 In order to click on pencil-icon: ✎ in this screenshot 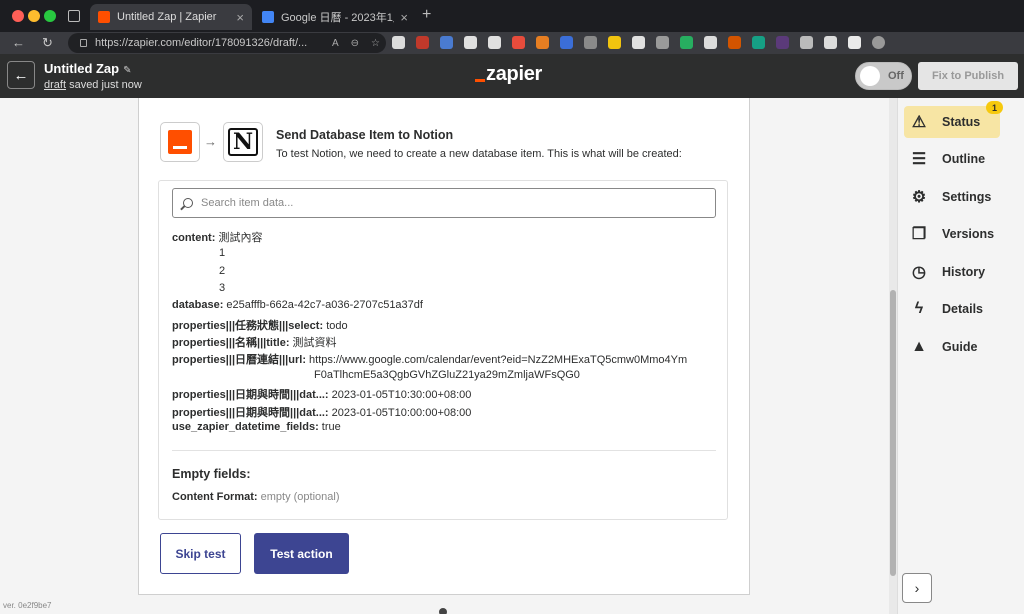, I will do `click(127, 70)`.